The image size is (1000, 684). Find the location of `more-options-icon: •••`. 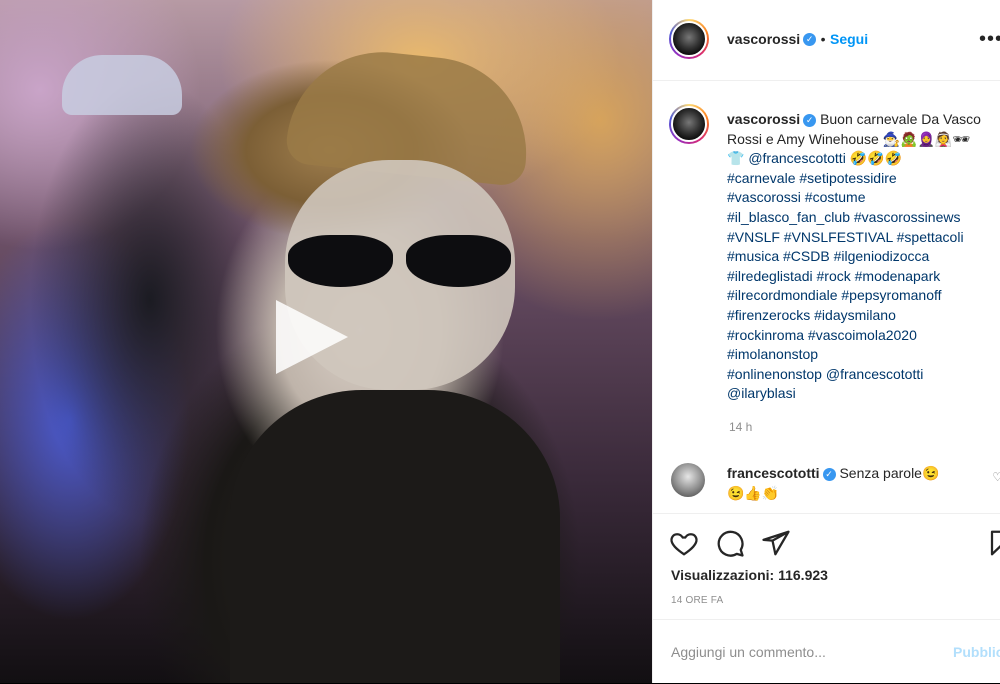

more-options-icon: ••• is located at coordinates (989, 39).